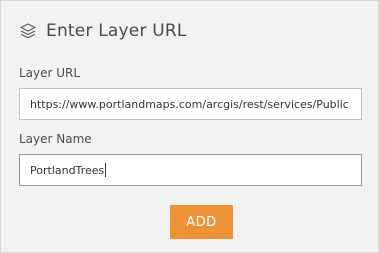 The height and width of the screenshot is (253, 379). What do you see at coordinates (106, 170) in the screenshot?
I see `text-cursor` at bounding box center [106, 170].